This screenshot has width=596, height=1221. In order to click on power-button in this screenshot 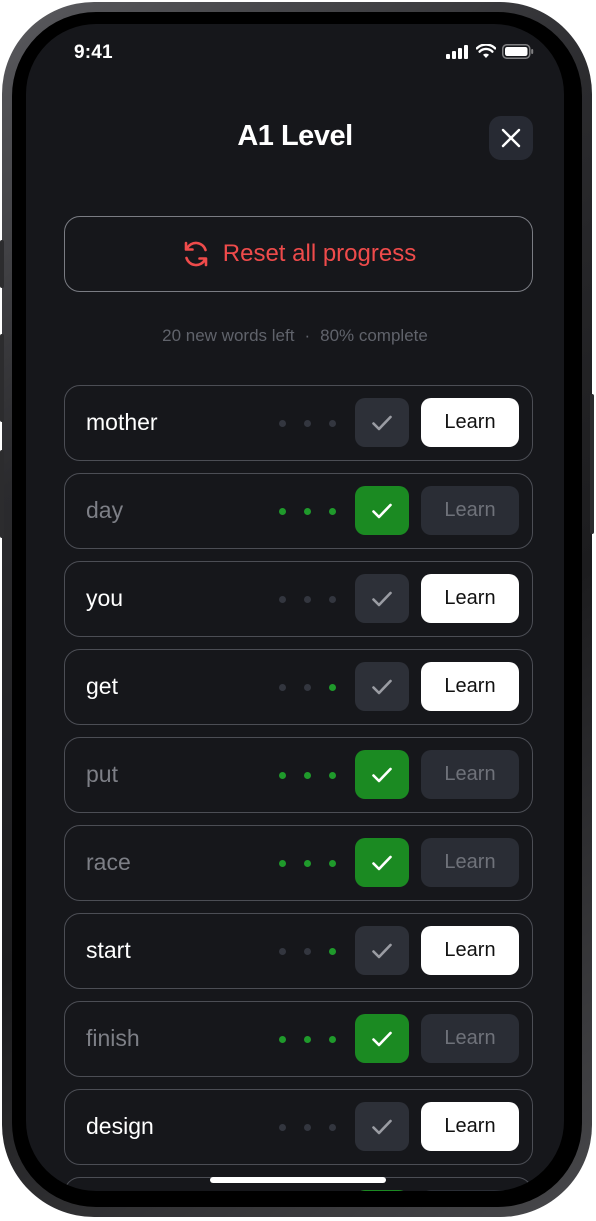, I will do `click(592, 464)`.